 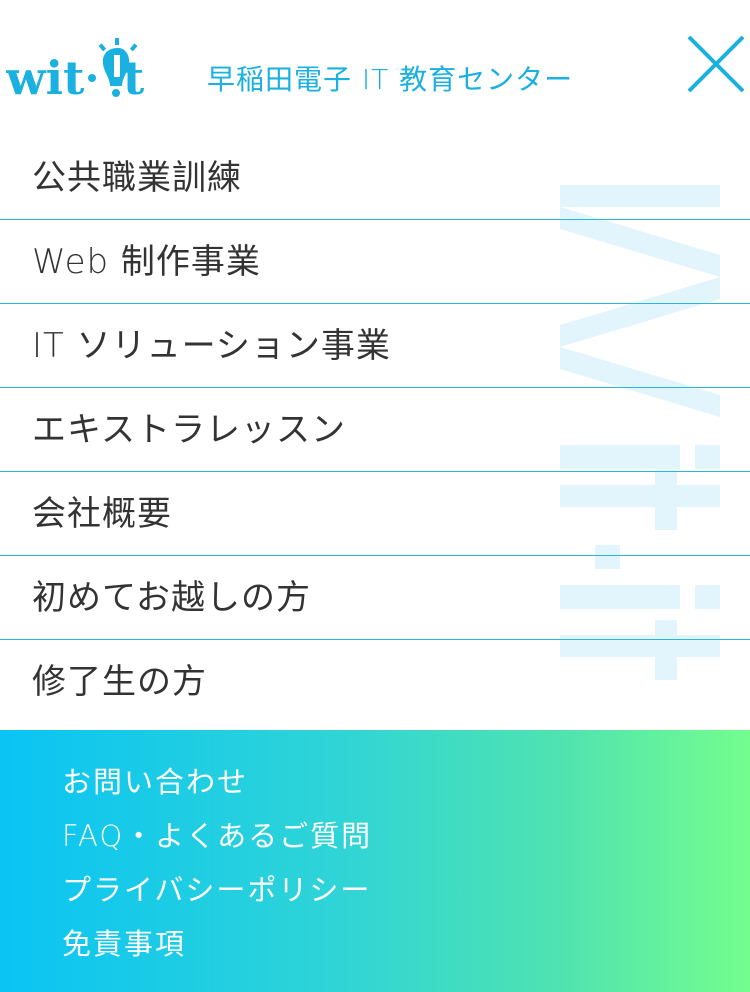 I want to click on footer-link-faq: FAQ・よくあるご質問, so click(x=217, y=836).